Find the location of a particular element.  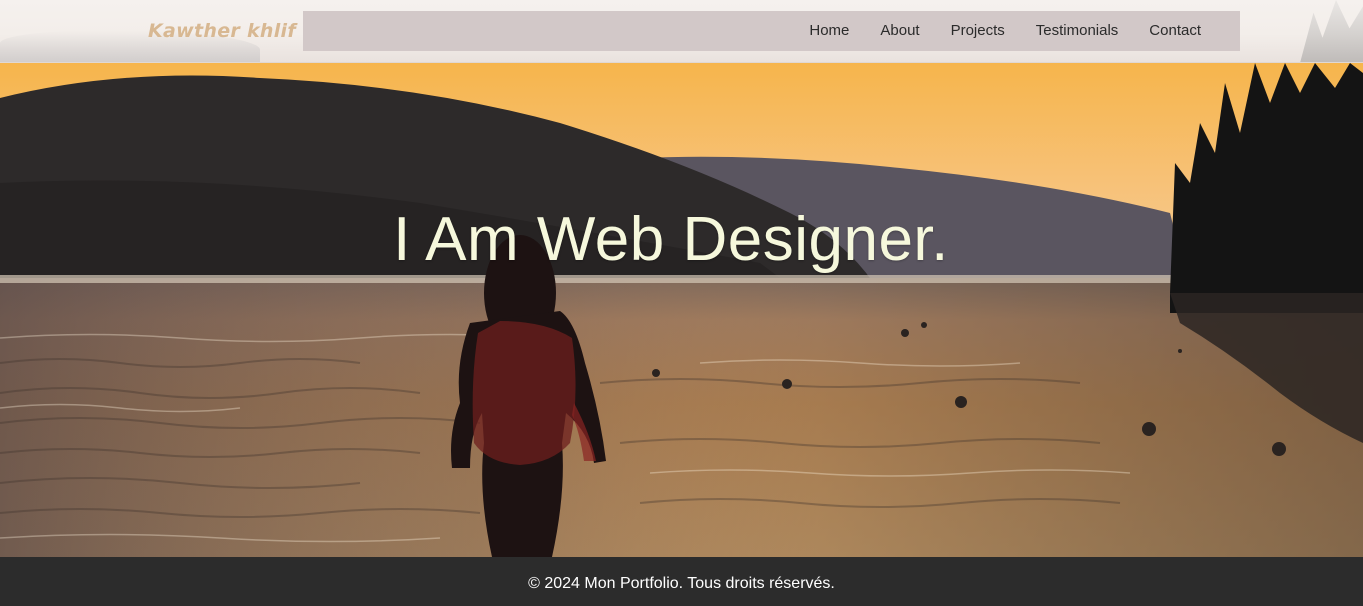

brand-logo: Kawther khlif is located at coordinates (222, 31).